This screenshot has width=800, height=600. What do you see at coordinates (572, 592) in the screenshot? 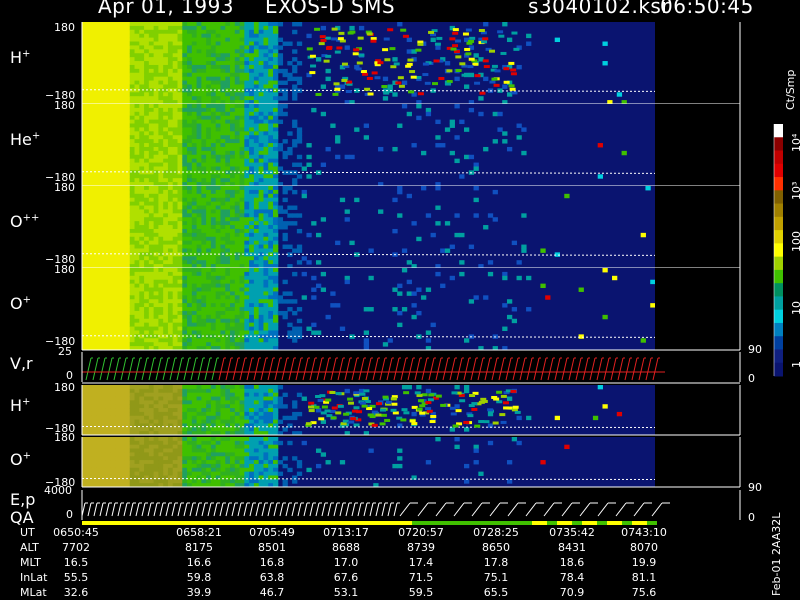
I see `footer-mlat-value: 70.9` at bounding box center [572, 592].